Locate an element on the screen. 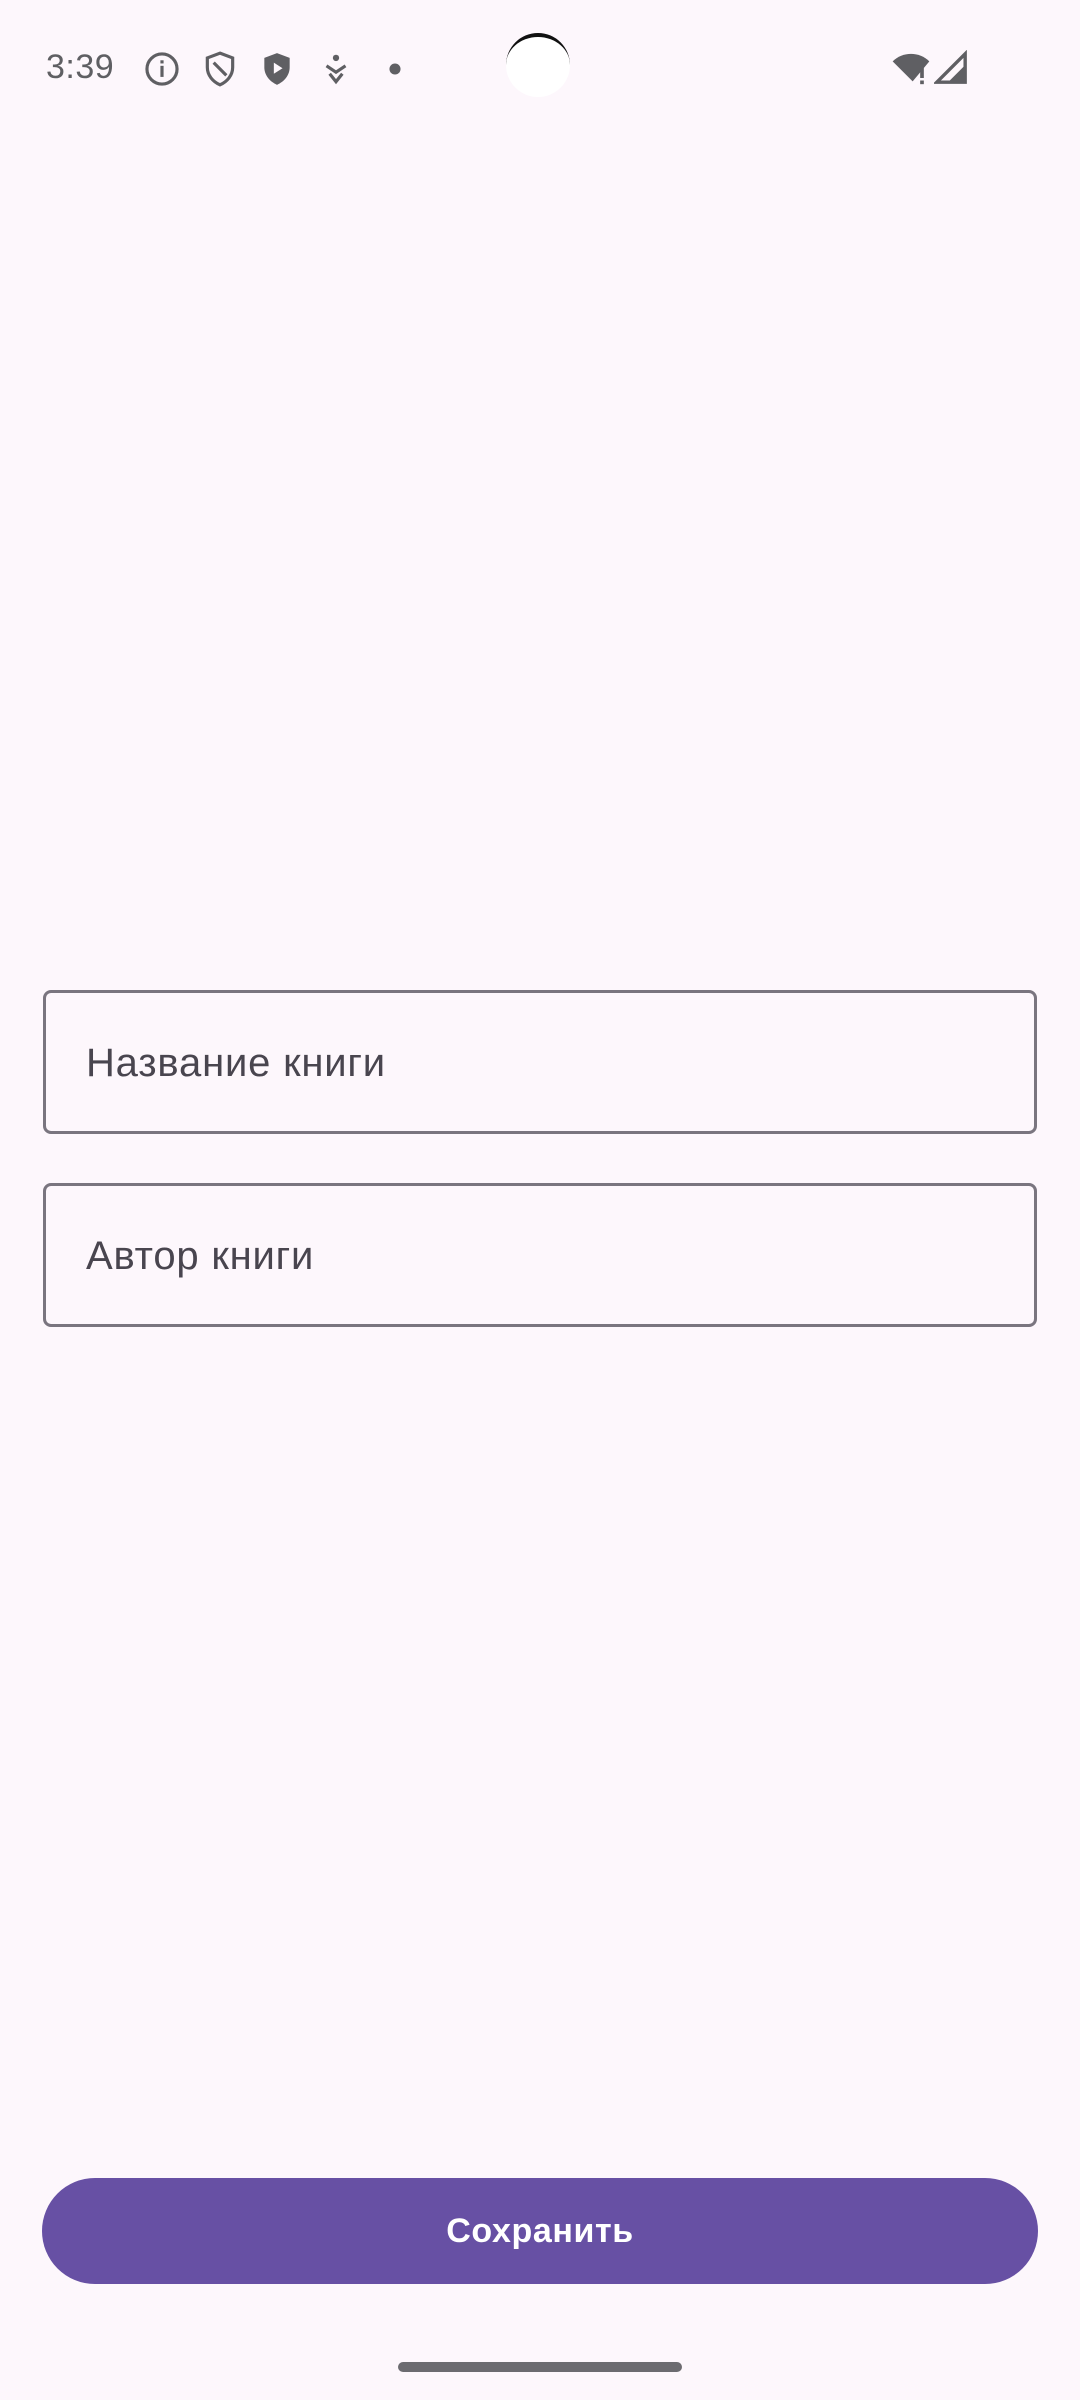  book-title-field: Название книги is located at coordinates (540, 1062).